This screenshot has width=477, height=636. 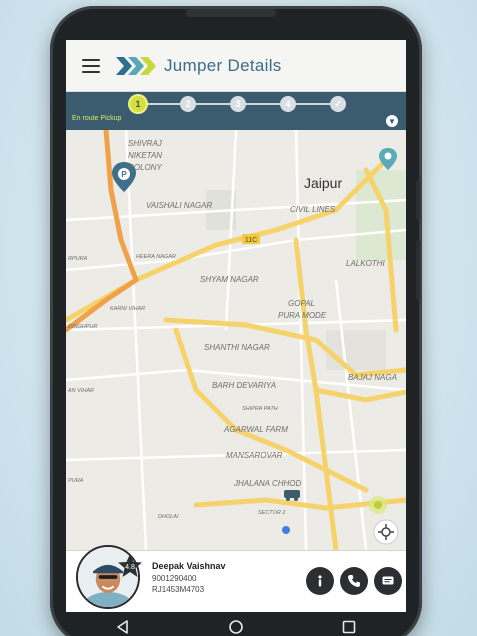 I want to click on area-label: DINGHPUR, so click(x=82, y=327).